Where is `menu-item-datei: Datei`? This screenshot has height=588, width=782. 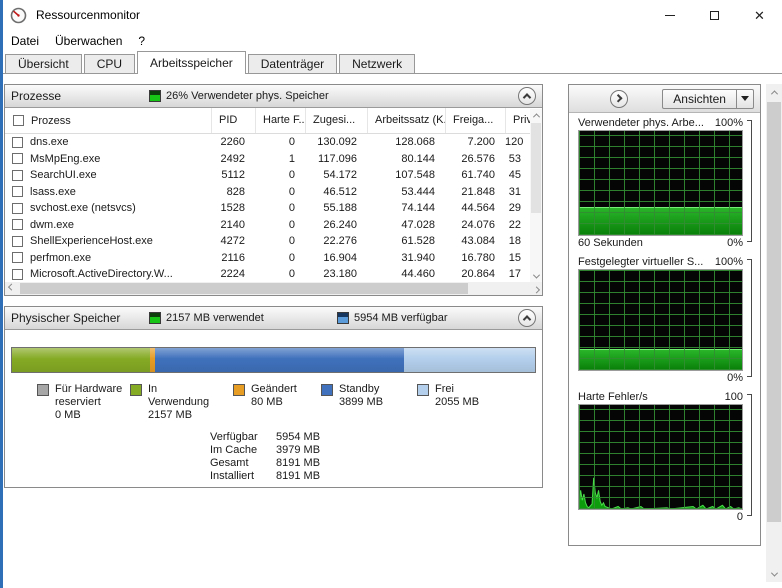
menu-item-datei: Datei is located at coordinates (25, 41).